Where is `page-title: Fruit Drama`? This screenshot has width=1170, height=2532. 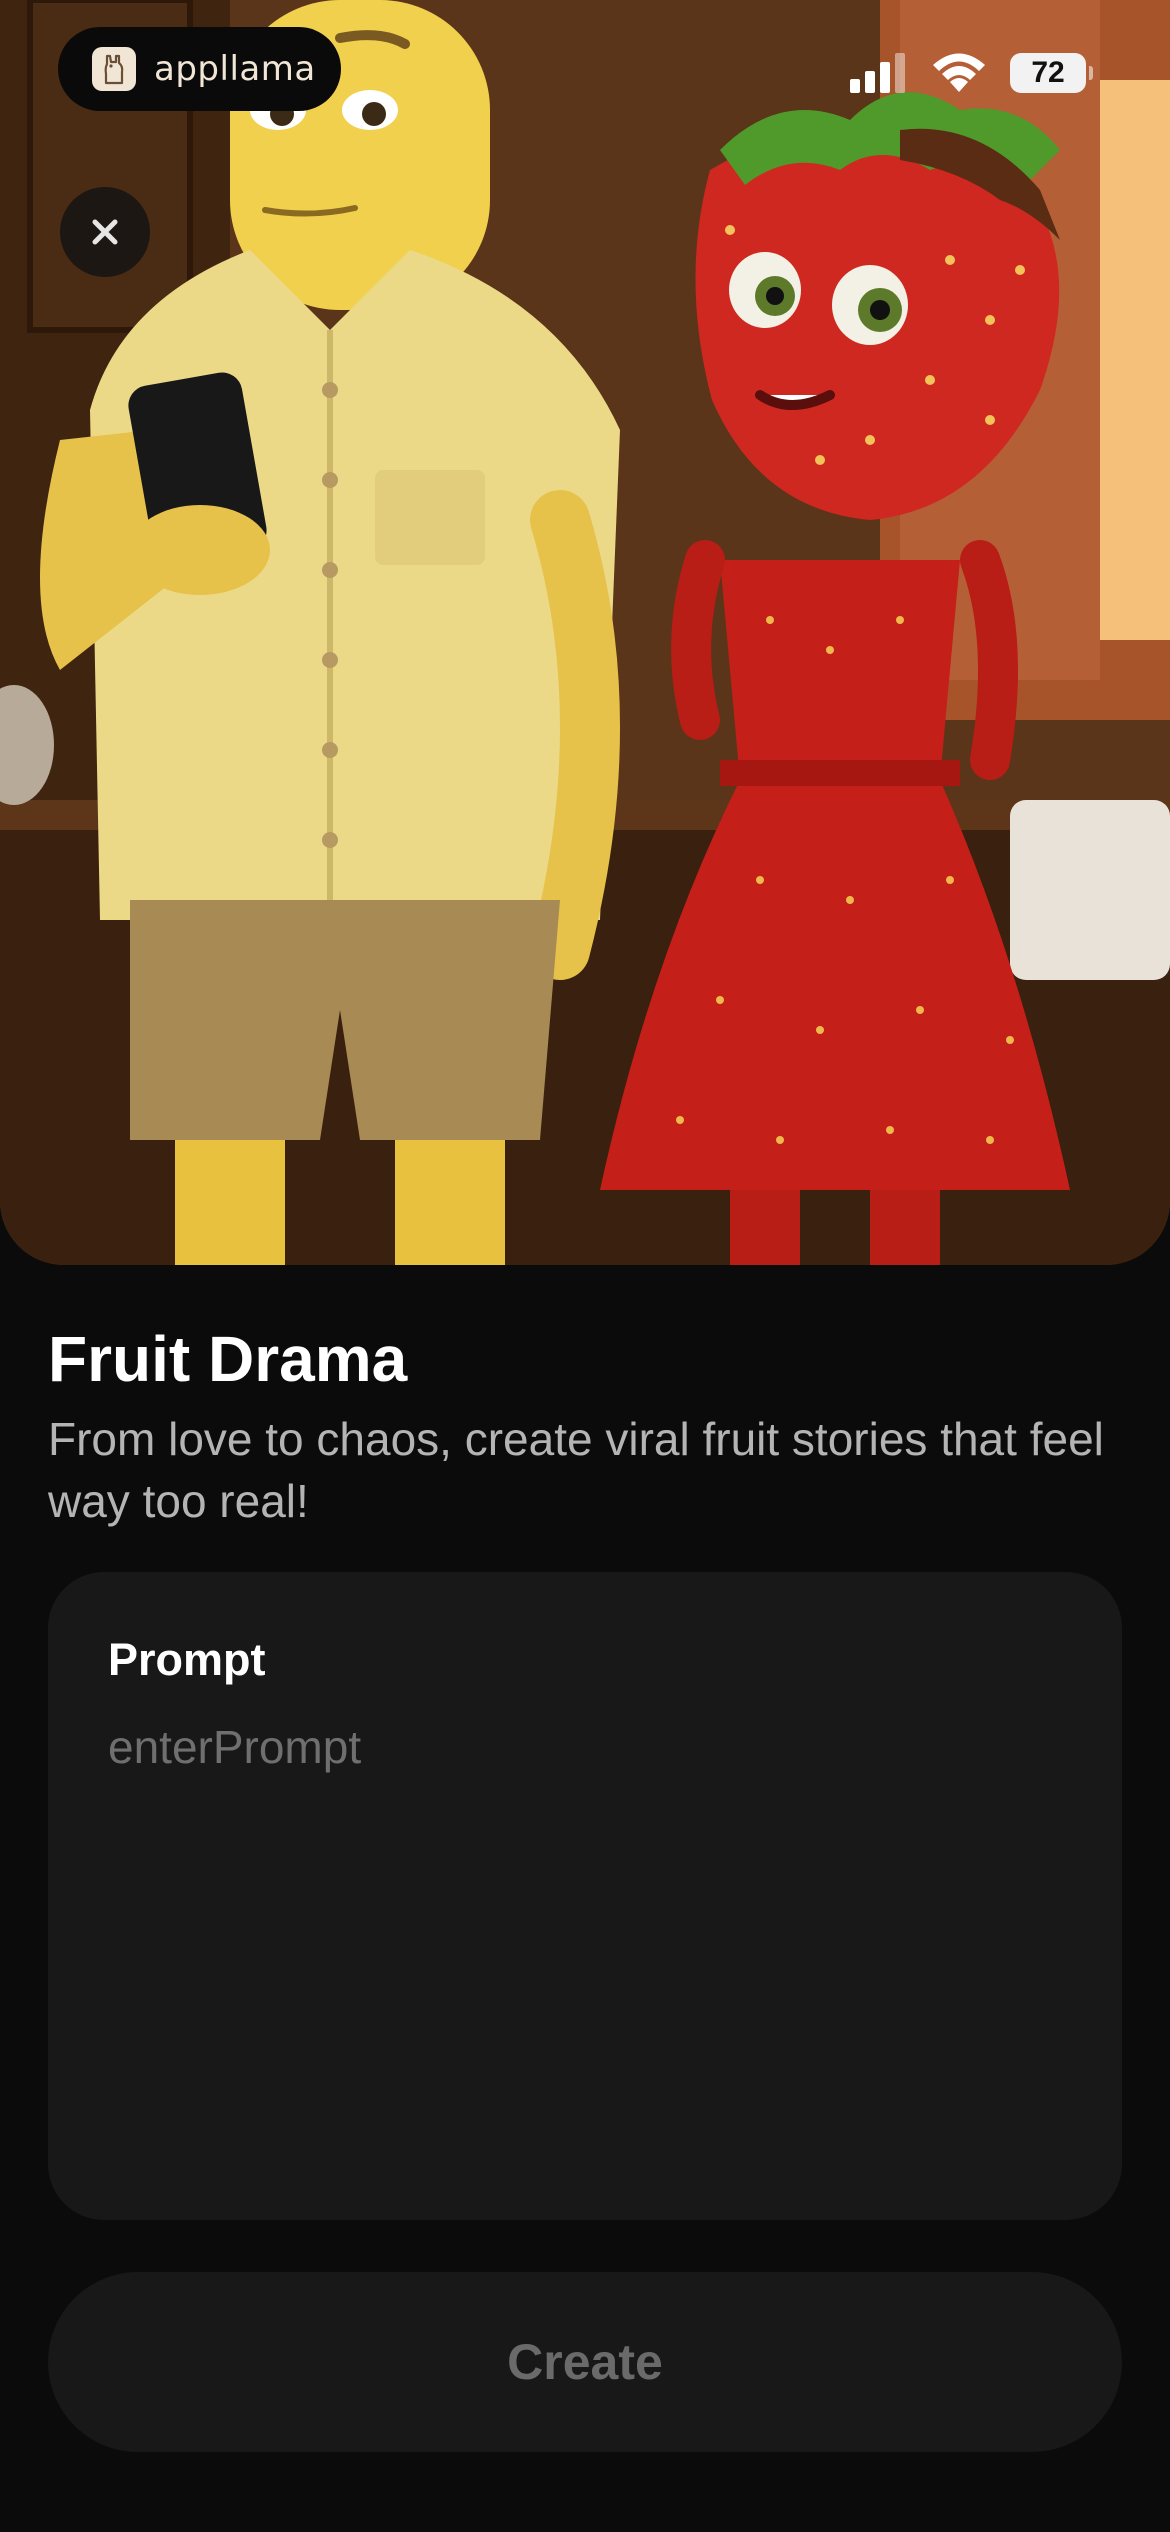 page-title: Fruit Drama is located at coordinates (228, 1359).